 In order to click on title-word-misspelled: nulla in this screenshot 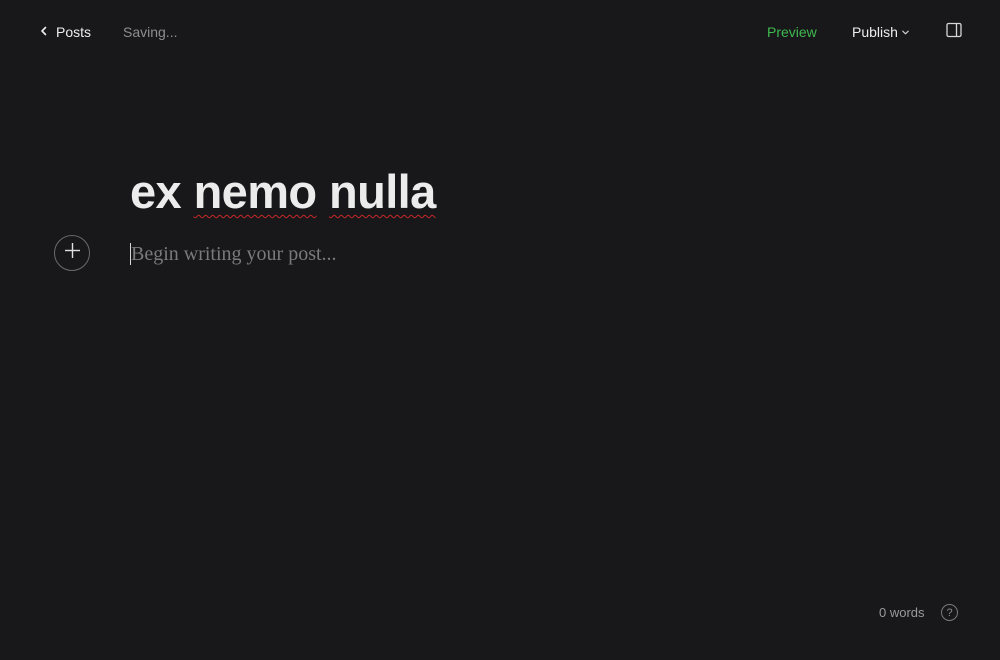, I will do `click(382, 191)`.